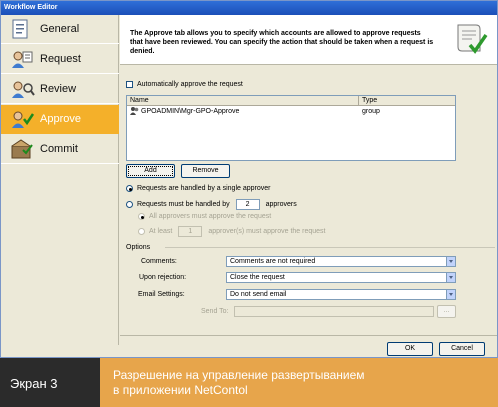  What do you see at coordinates (150, 171) in the screenshot?
I see `add-button: Add` at bounding box center [150, 171].